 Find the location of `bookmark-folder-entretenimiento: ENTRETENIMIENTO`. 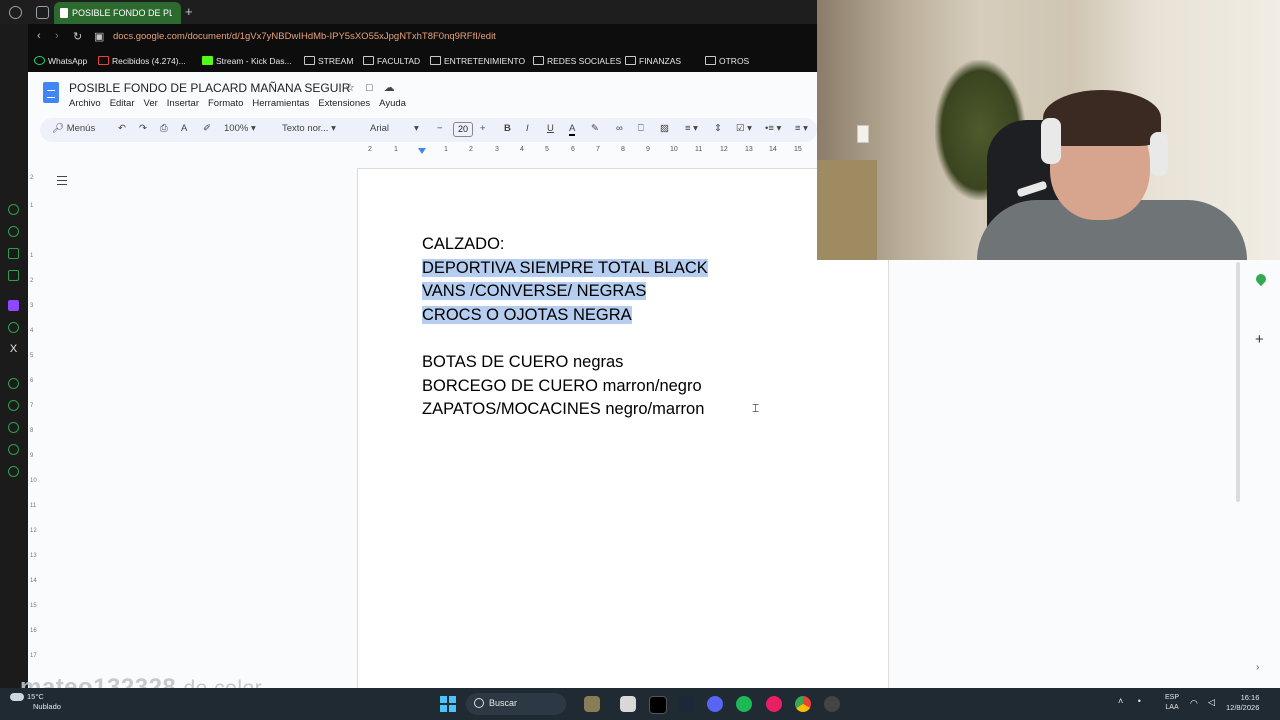

bookmark-folder-entretenimiento: ENTRETENIMIENTO is located at coordinates (477, 61).